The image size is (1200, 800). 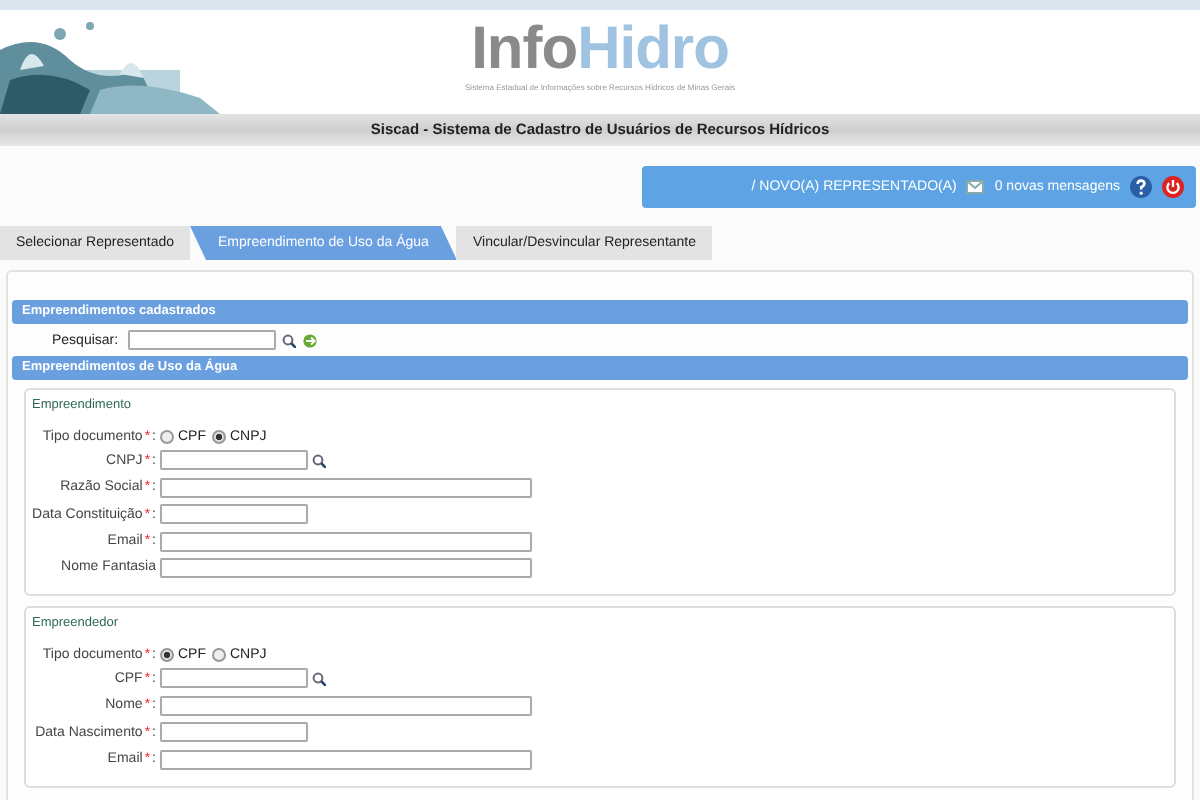 I want to click on help-icon, so click(x=1141, y=187).